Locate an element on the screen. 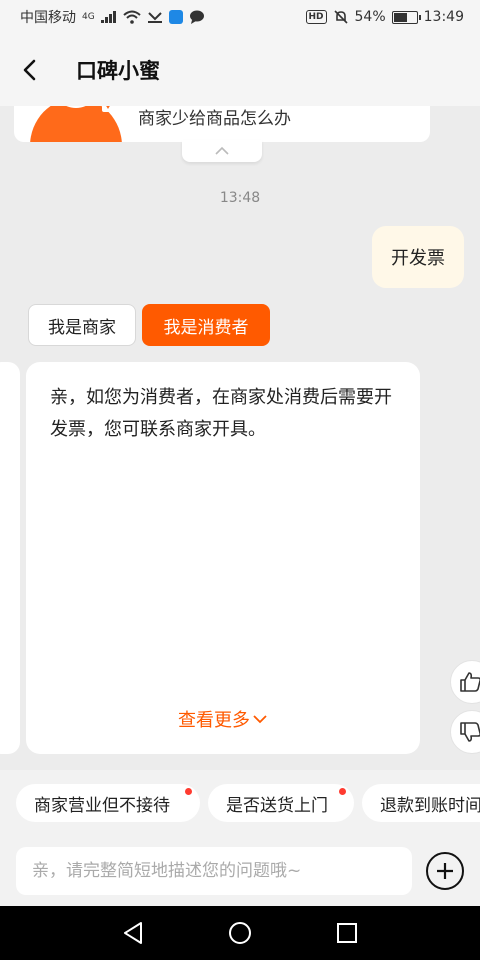 This screenshot has height=960, width=480. user-message-bubble: 开发票 is located at coordinates (418, 257).